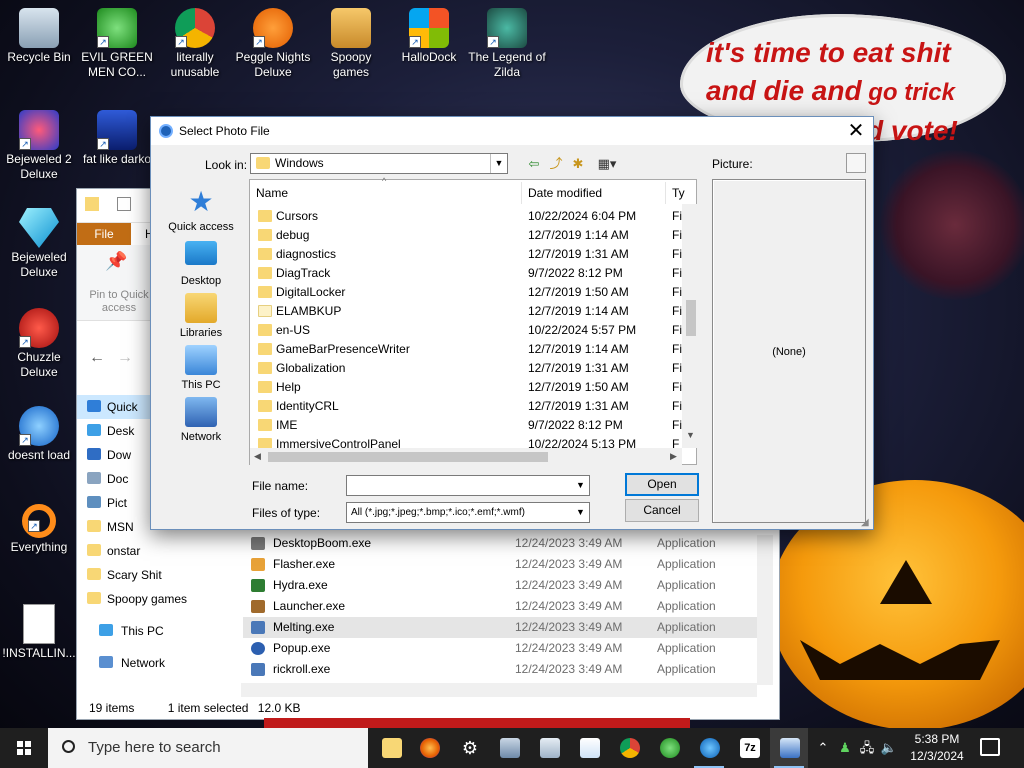  I want to click on dialog-titlebar: Select Photo File, so click(512, 131).